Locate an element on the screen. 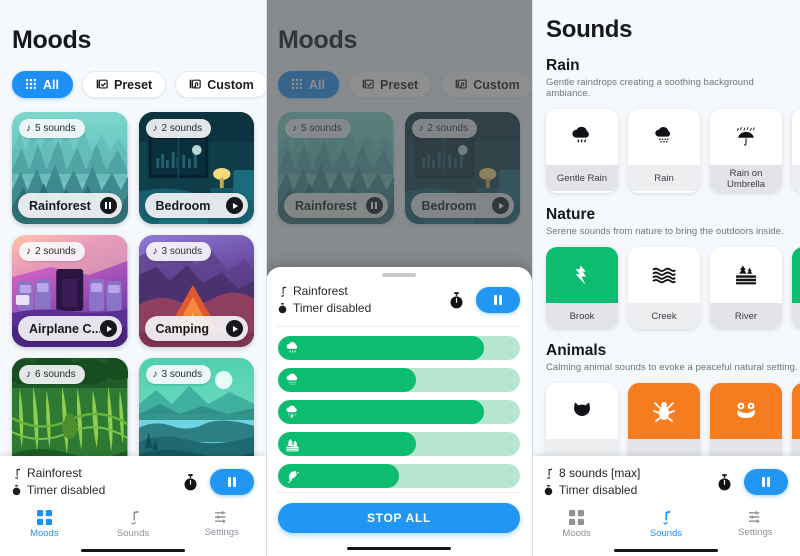 The image size is (800, 556). volume-slider-drizzle-cloud is located at coordinates (399, 380).